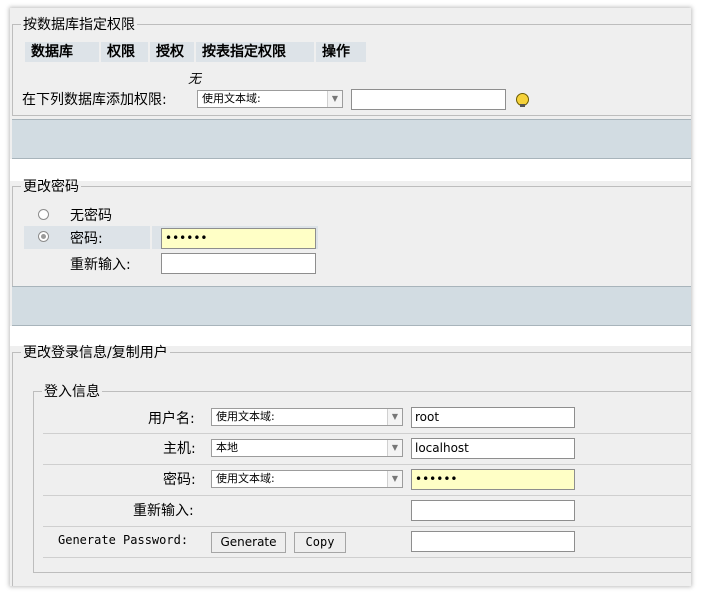 The width and height of the screenshot is (705, 597). Describe the element at coordinates (493, 448) in the screenshot. I see `host-input: localhost` at that location.